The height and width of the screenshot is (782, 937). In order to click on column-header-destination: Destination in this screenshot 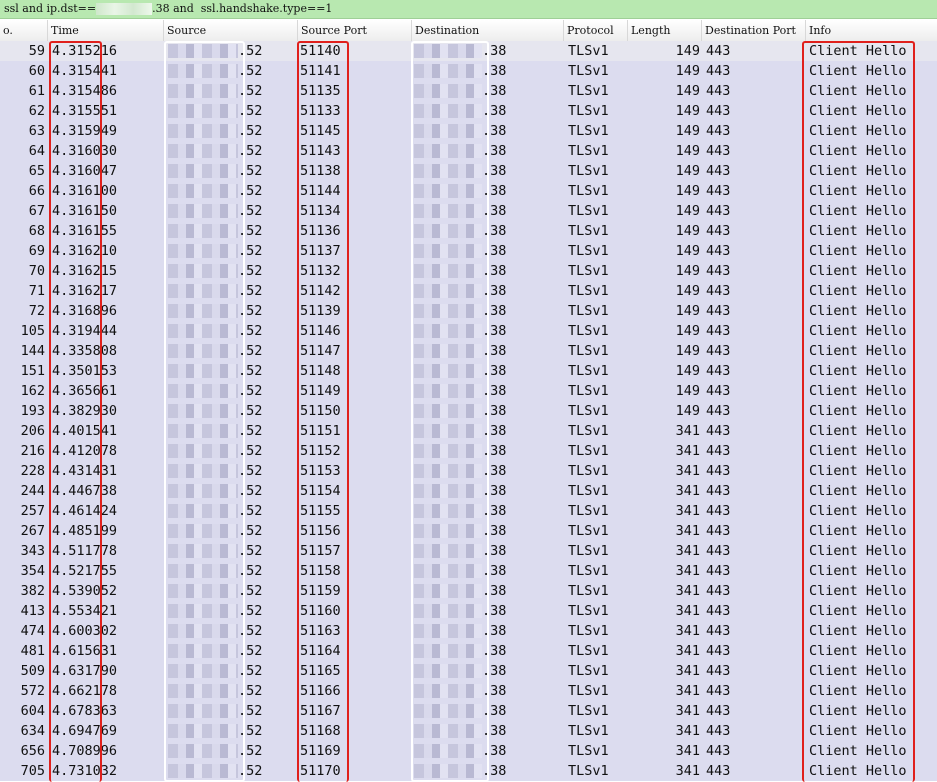, I will do `click(488, 30)`.